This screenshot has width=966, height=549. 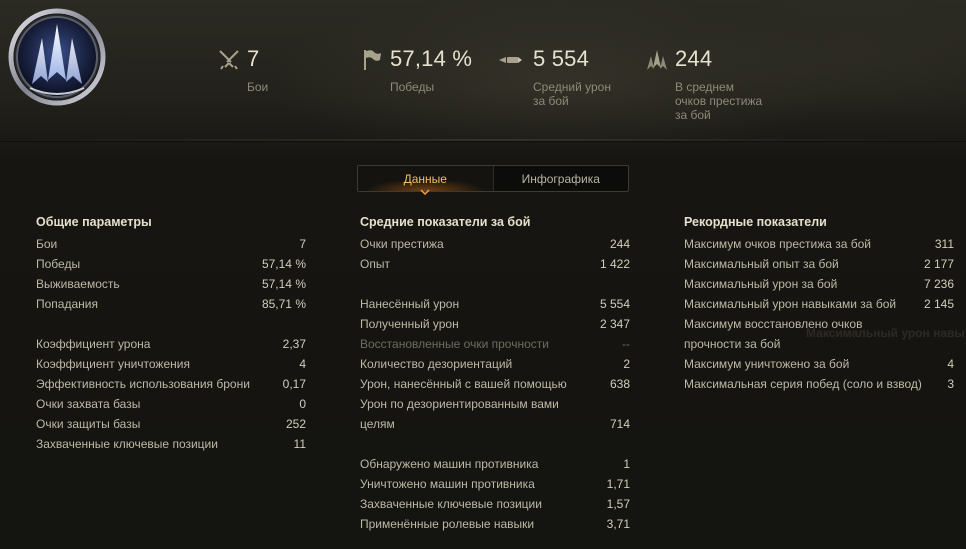 What do you see at coordinates (819, 284) in the screenshot?
I see `record-row-damage: Максимальный урон за бой 7 236` at bounding box center [819, 284].